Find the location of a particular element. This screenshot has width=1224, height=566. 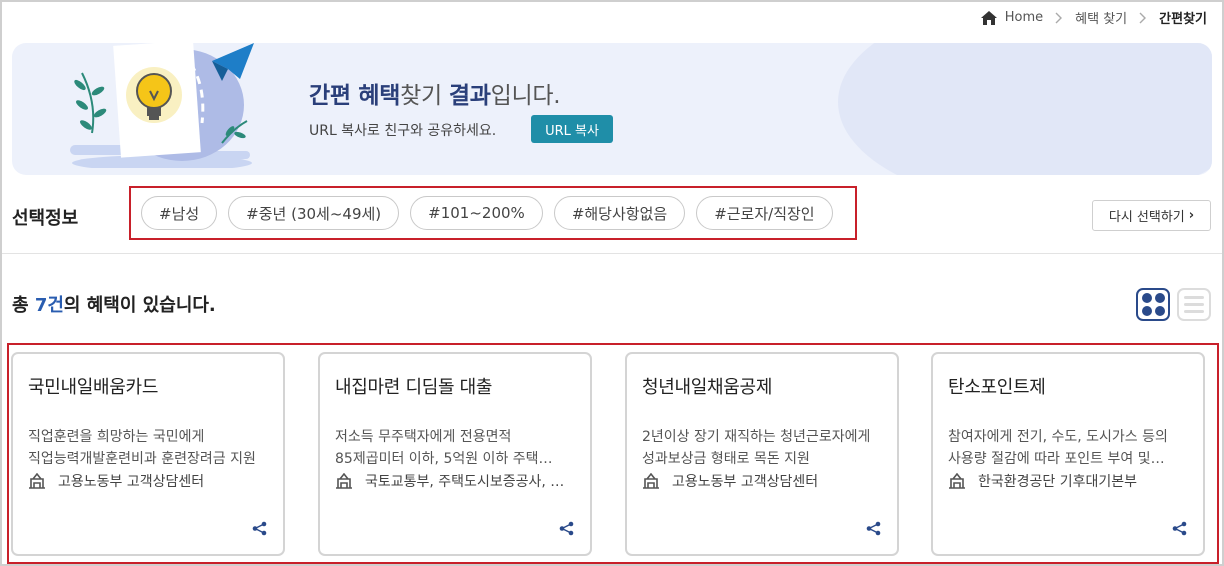

card-desc-line: 성과보상금 형태로 목돈 지원 is located at coordinates (726, 459).